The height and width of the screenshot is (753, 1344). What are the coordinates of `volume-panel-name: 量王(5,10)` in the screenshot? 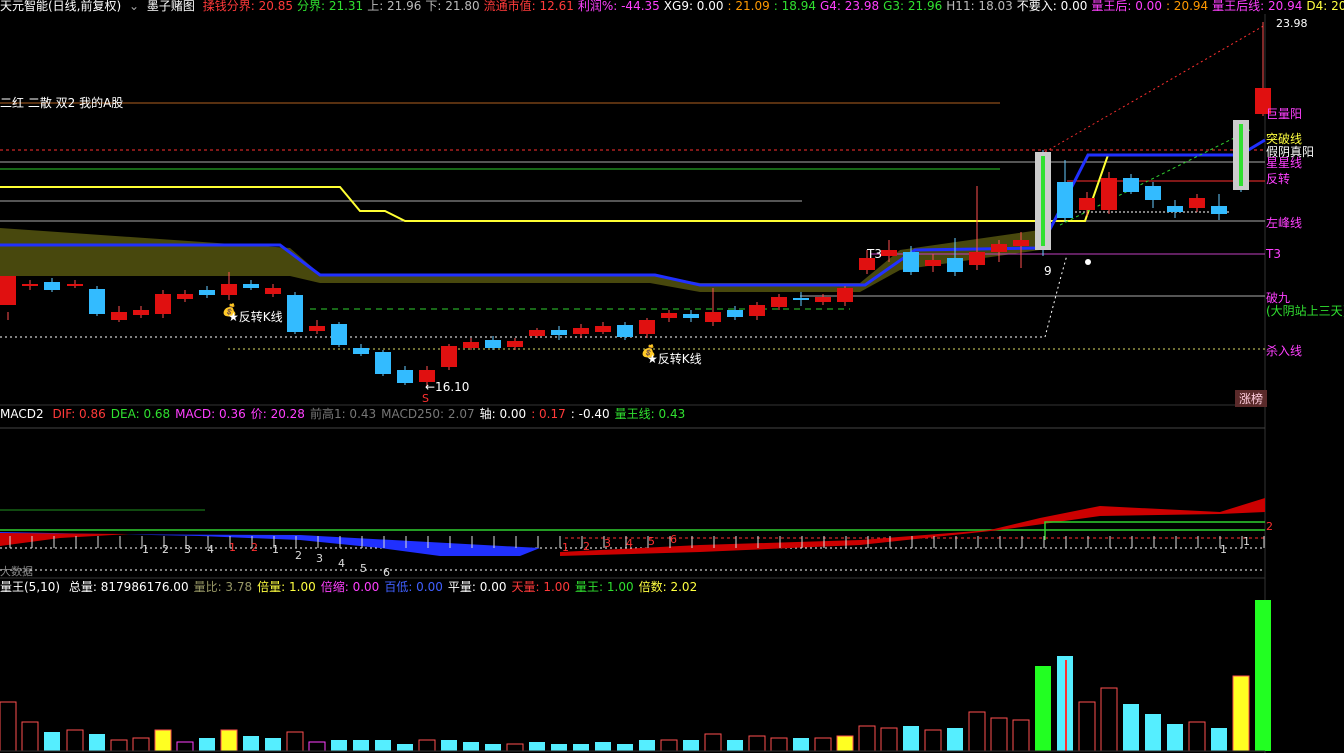 It's located at (30, 587).